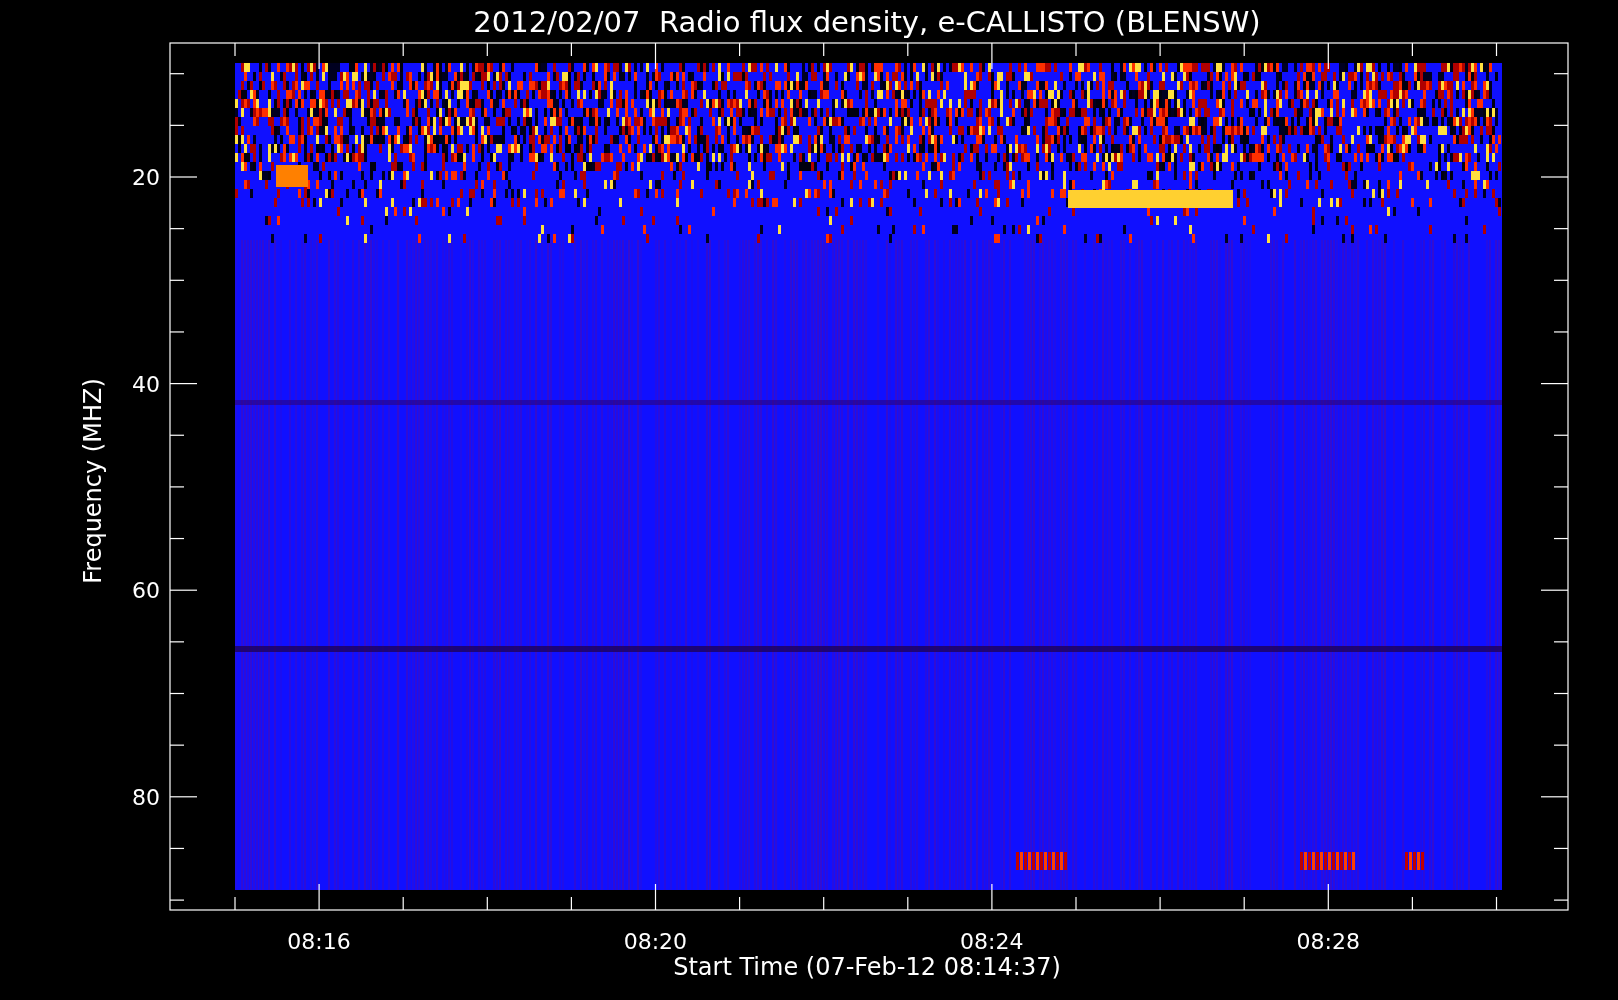  I want to click on y-tick-label: 80, so click(146, 797).